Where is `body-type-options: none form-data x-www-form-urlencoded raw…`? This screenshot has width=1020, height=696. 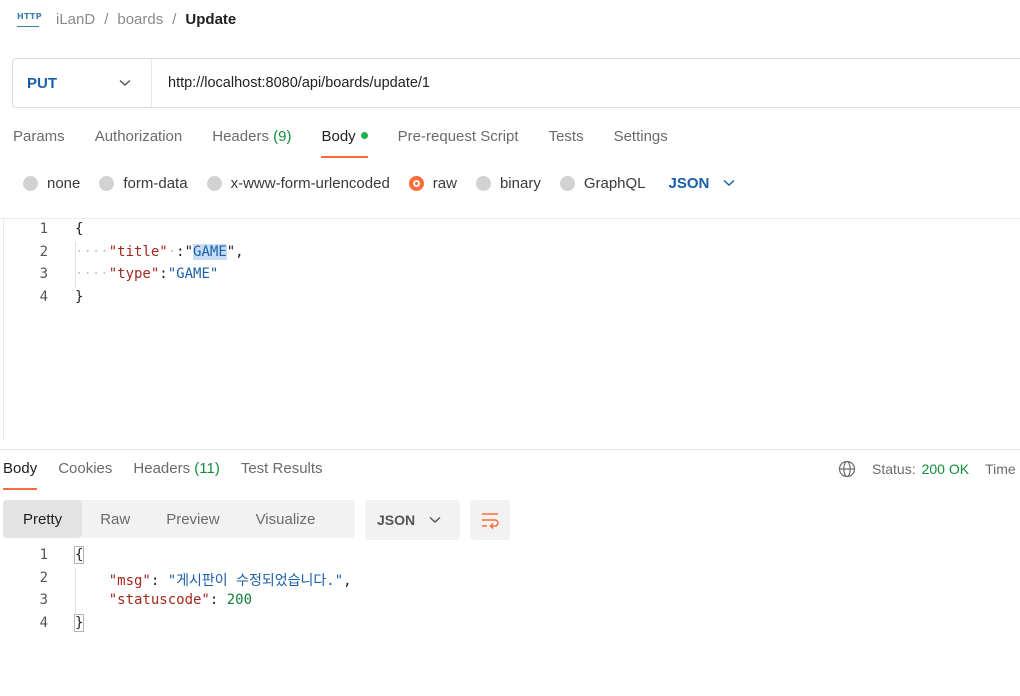 body-type-options: none form-data x-www-form-urlencoded raw… is located at coordinates (379, 183).